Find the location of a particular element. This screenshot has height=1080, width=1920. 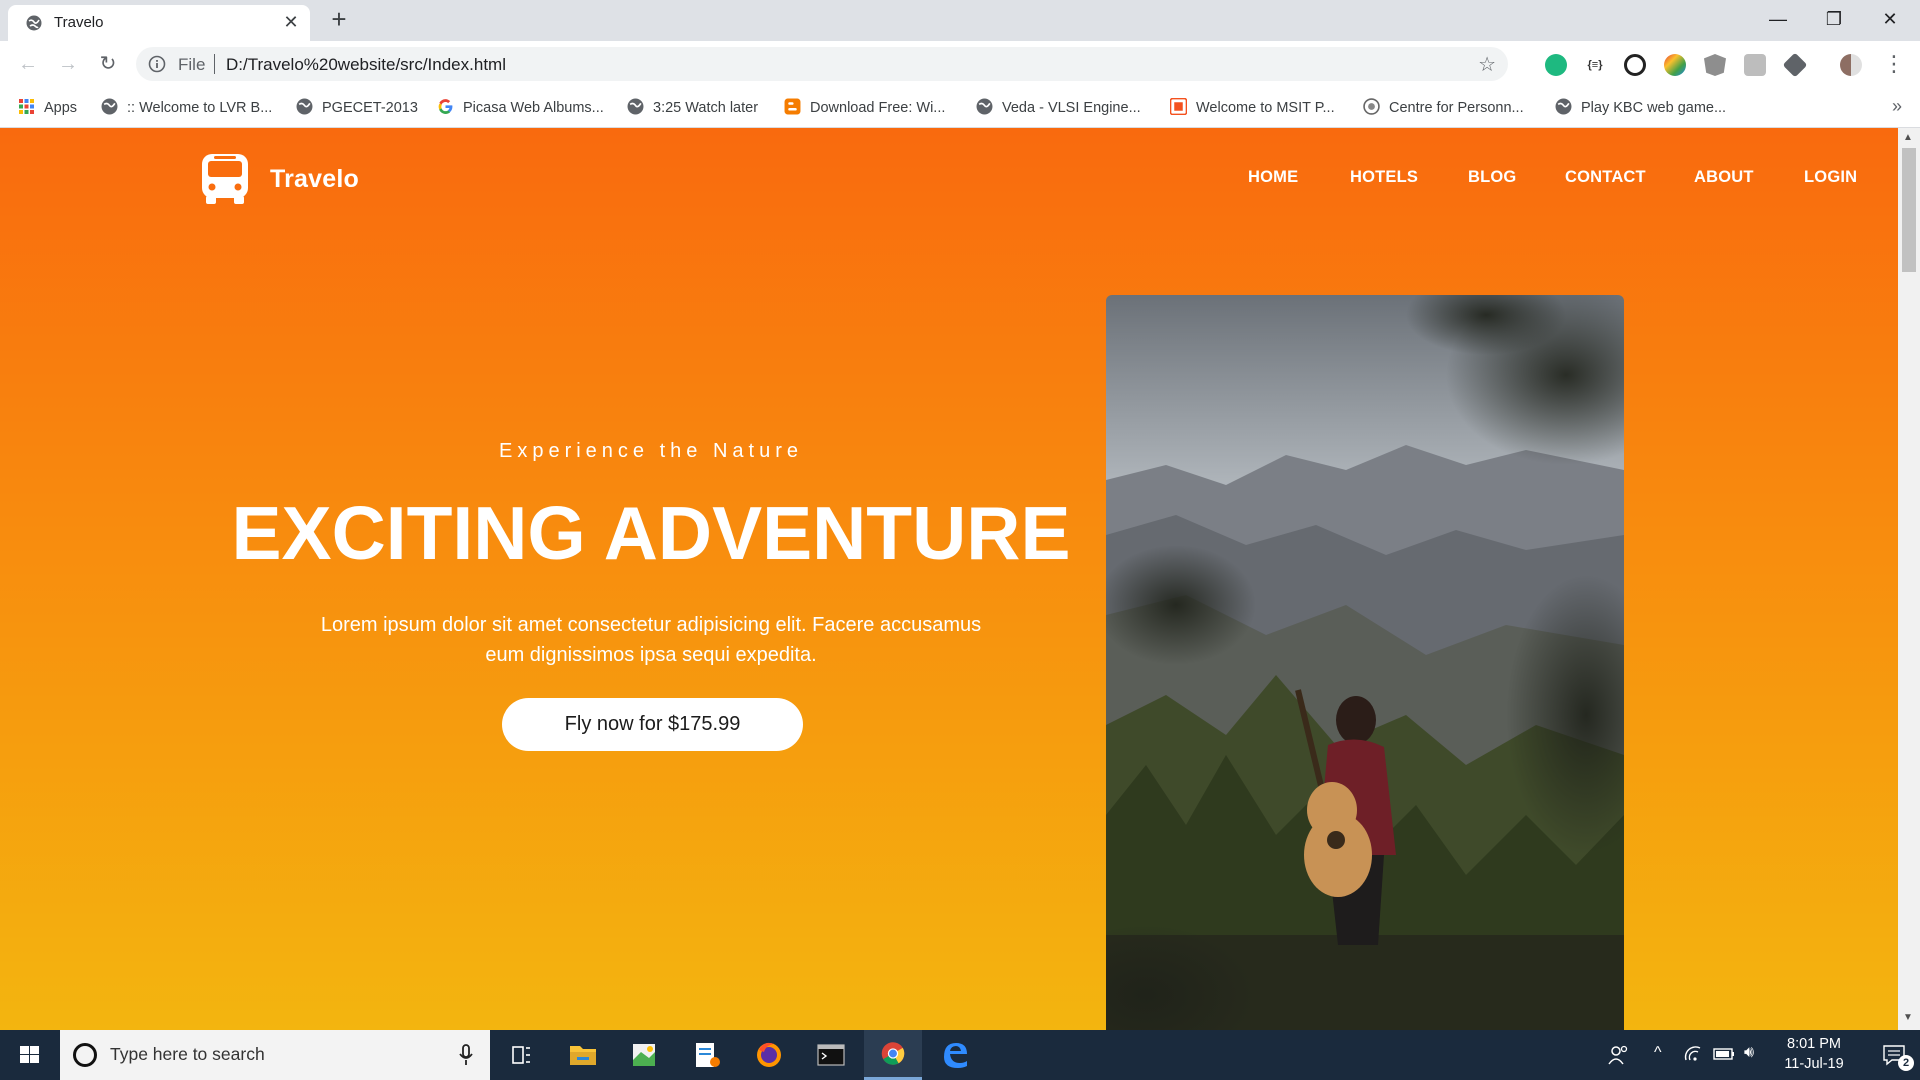

reload-icon: ↻ is located at coordinates (108, 64).